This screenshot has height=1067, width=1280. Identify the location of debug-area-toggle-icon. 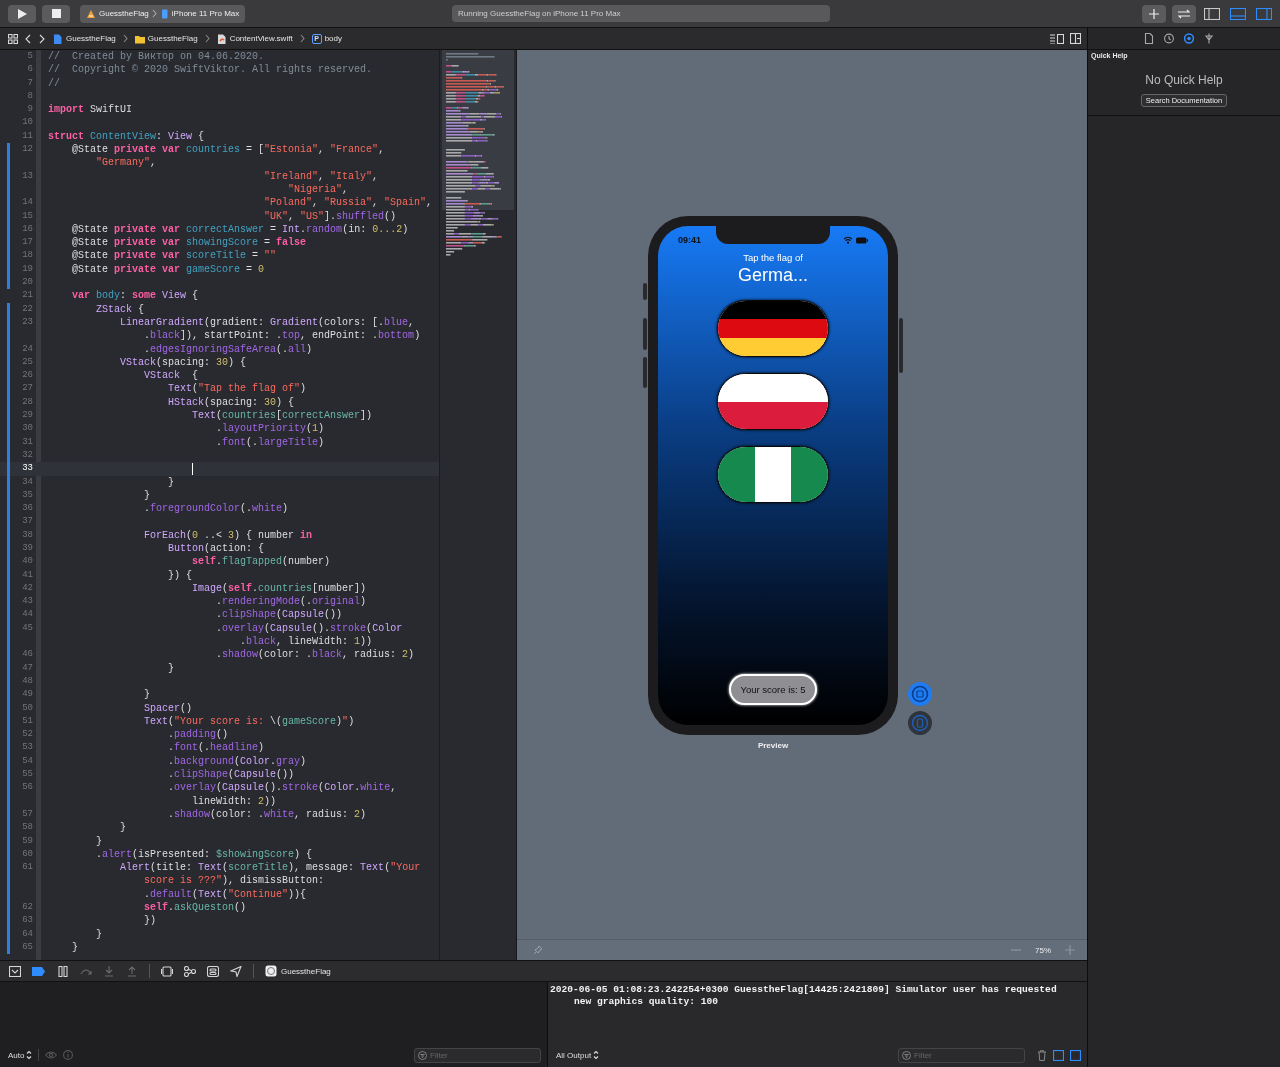
(1238, 13).